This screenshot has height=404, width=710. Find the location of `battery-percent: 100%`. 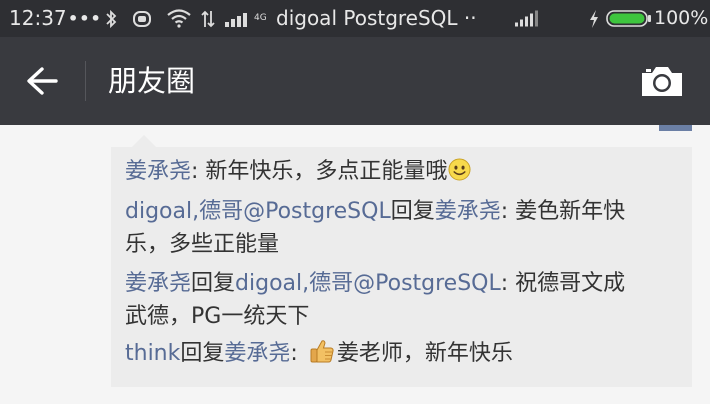

battery-percent: 100% is located at coordinates (681, 18).